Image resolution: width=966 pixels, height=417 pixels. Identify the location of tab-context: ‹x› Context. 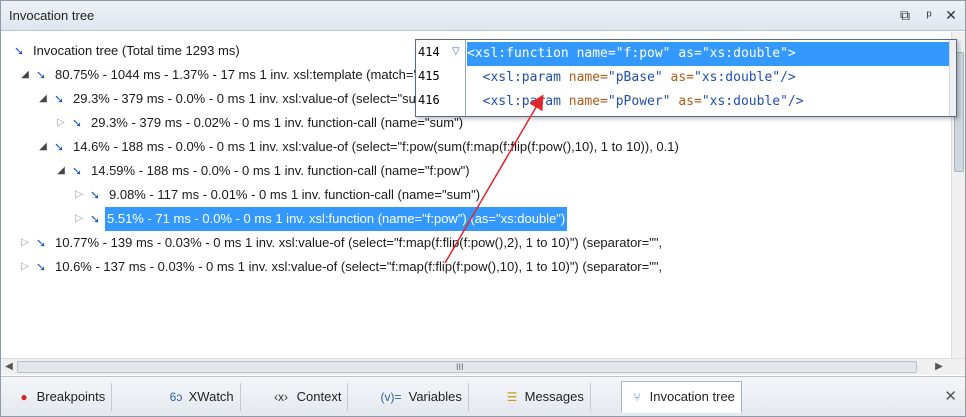
(306, 397).